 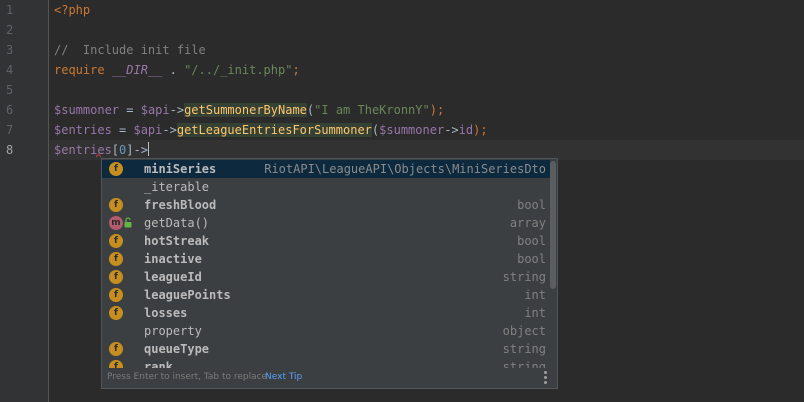 I want to click on code-line-1: <?php, so click(x=72, y=10).